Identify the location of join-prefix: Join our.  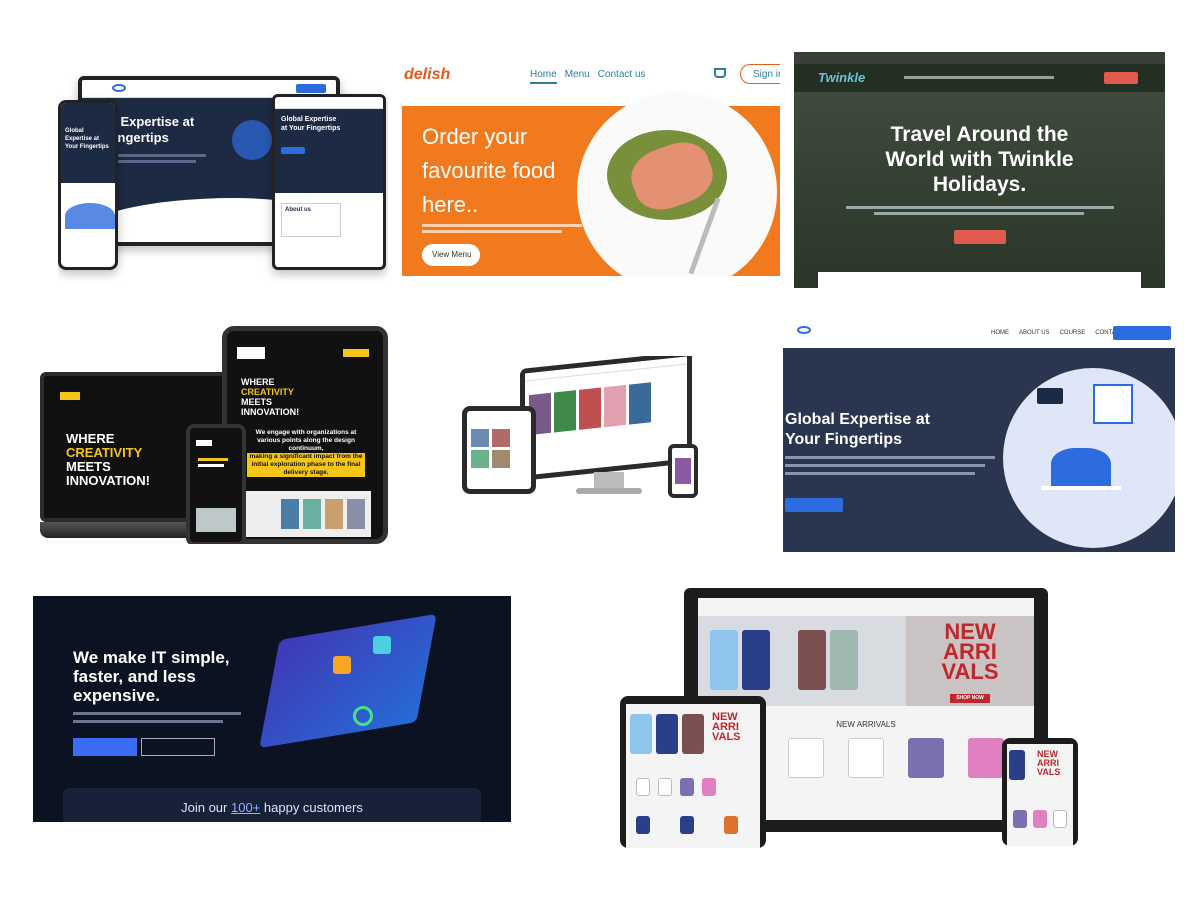
(206, 807).